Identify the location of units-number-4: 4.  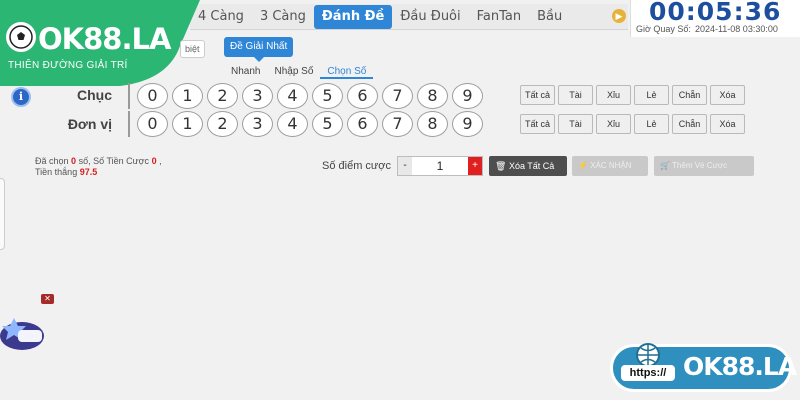
(292, 124).